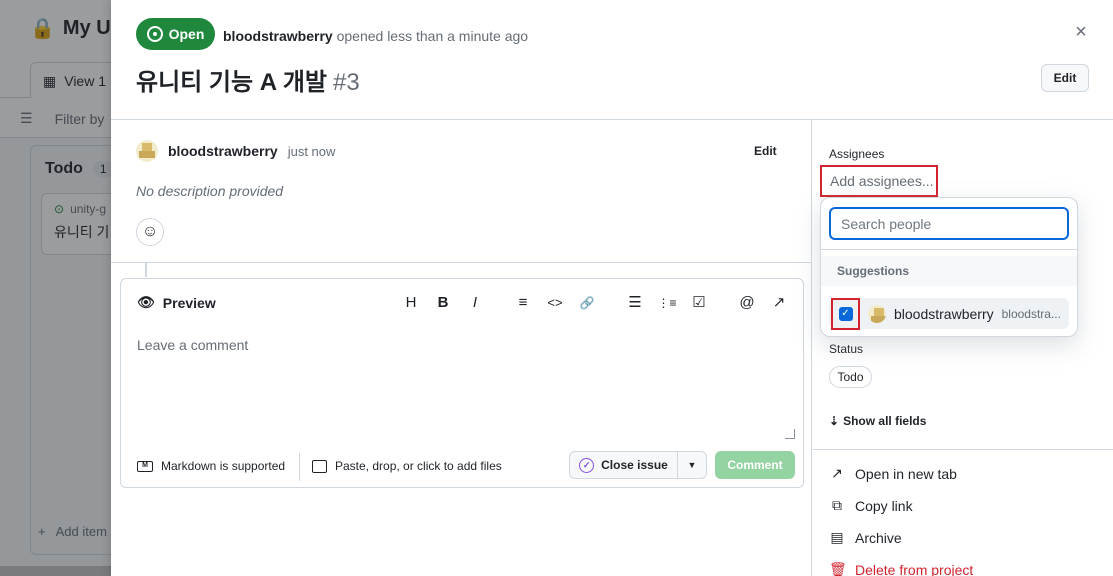  I want to click on archive-icon: ▤, so click(837, 537).